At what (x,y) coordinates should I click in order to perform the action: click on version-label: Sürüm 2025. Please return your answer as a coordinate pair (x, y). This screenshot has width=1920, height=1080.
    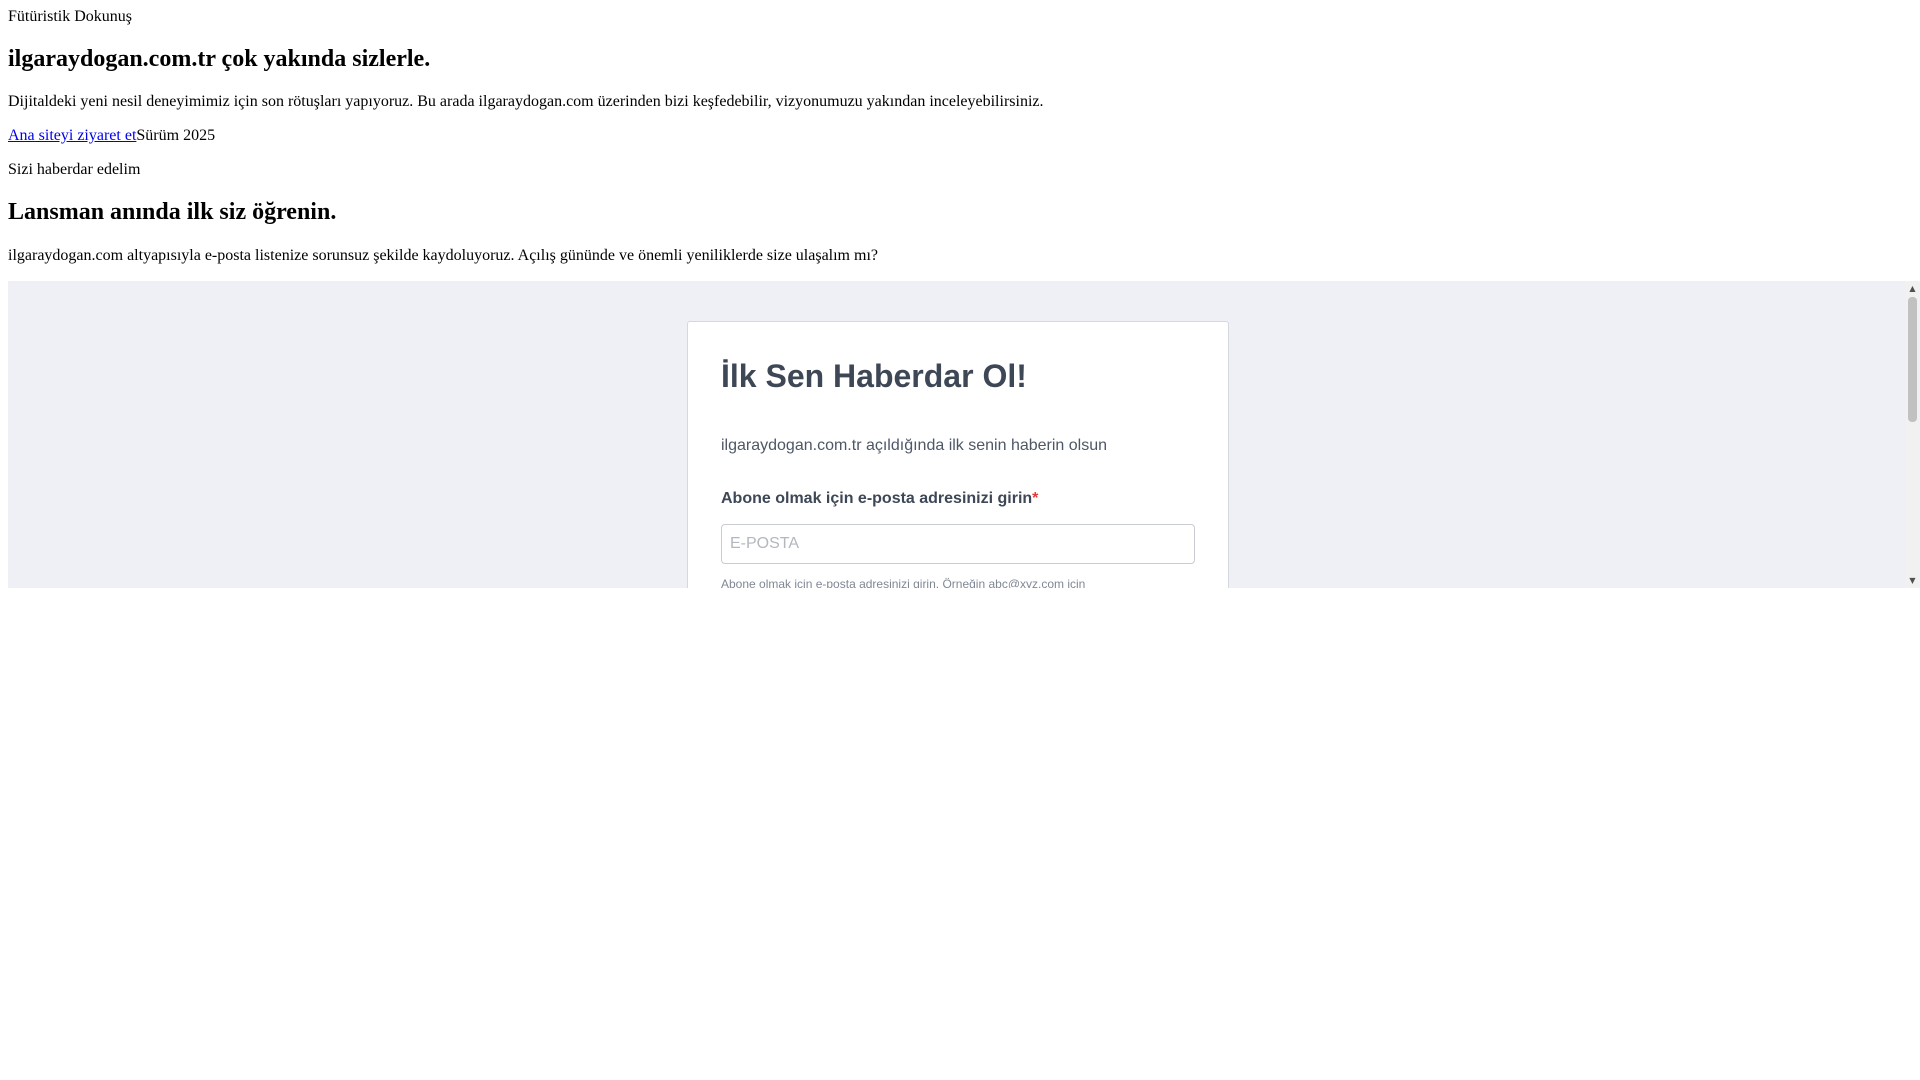
    Looking at the image, I should click on (176, 135).